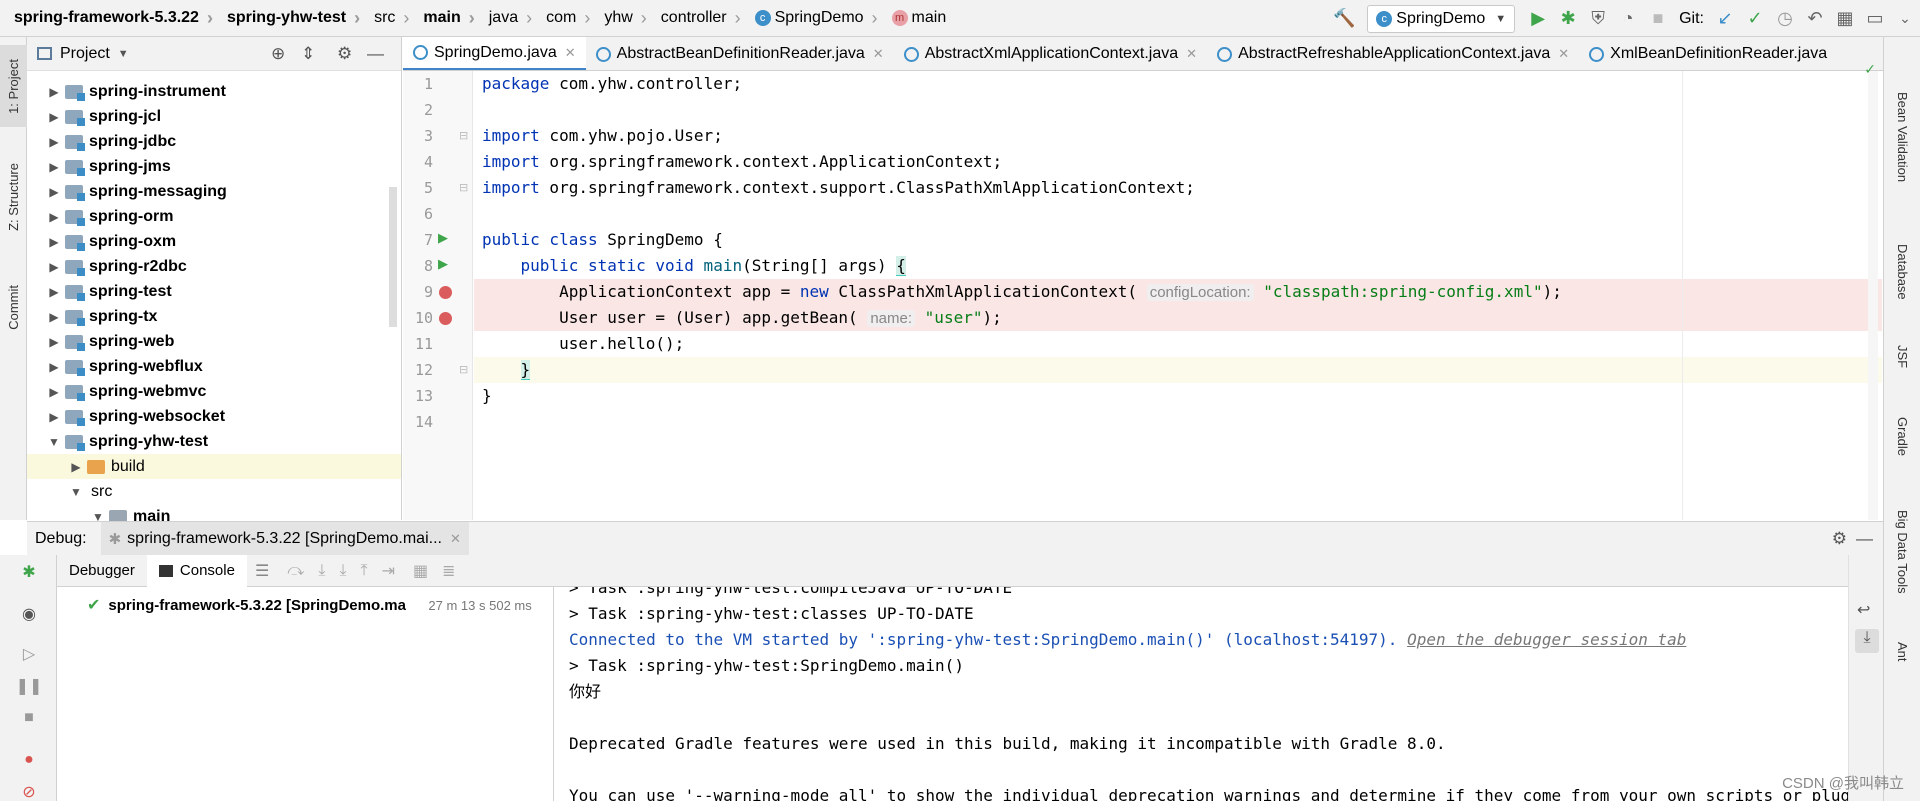  What do you see at coordinates (295, 571) in the screenshot?
I see `step-over-icon: ⤼` at bounding box center [295, 571].